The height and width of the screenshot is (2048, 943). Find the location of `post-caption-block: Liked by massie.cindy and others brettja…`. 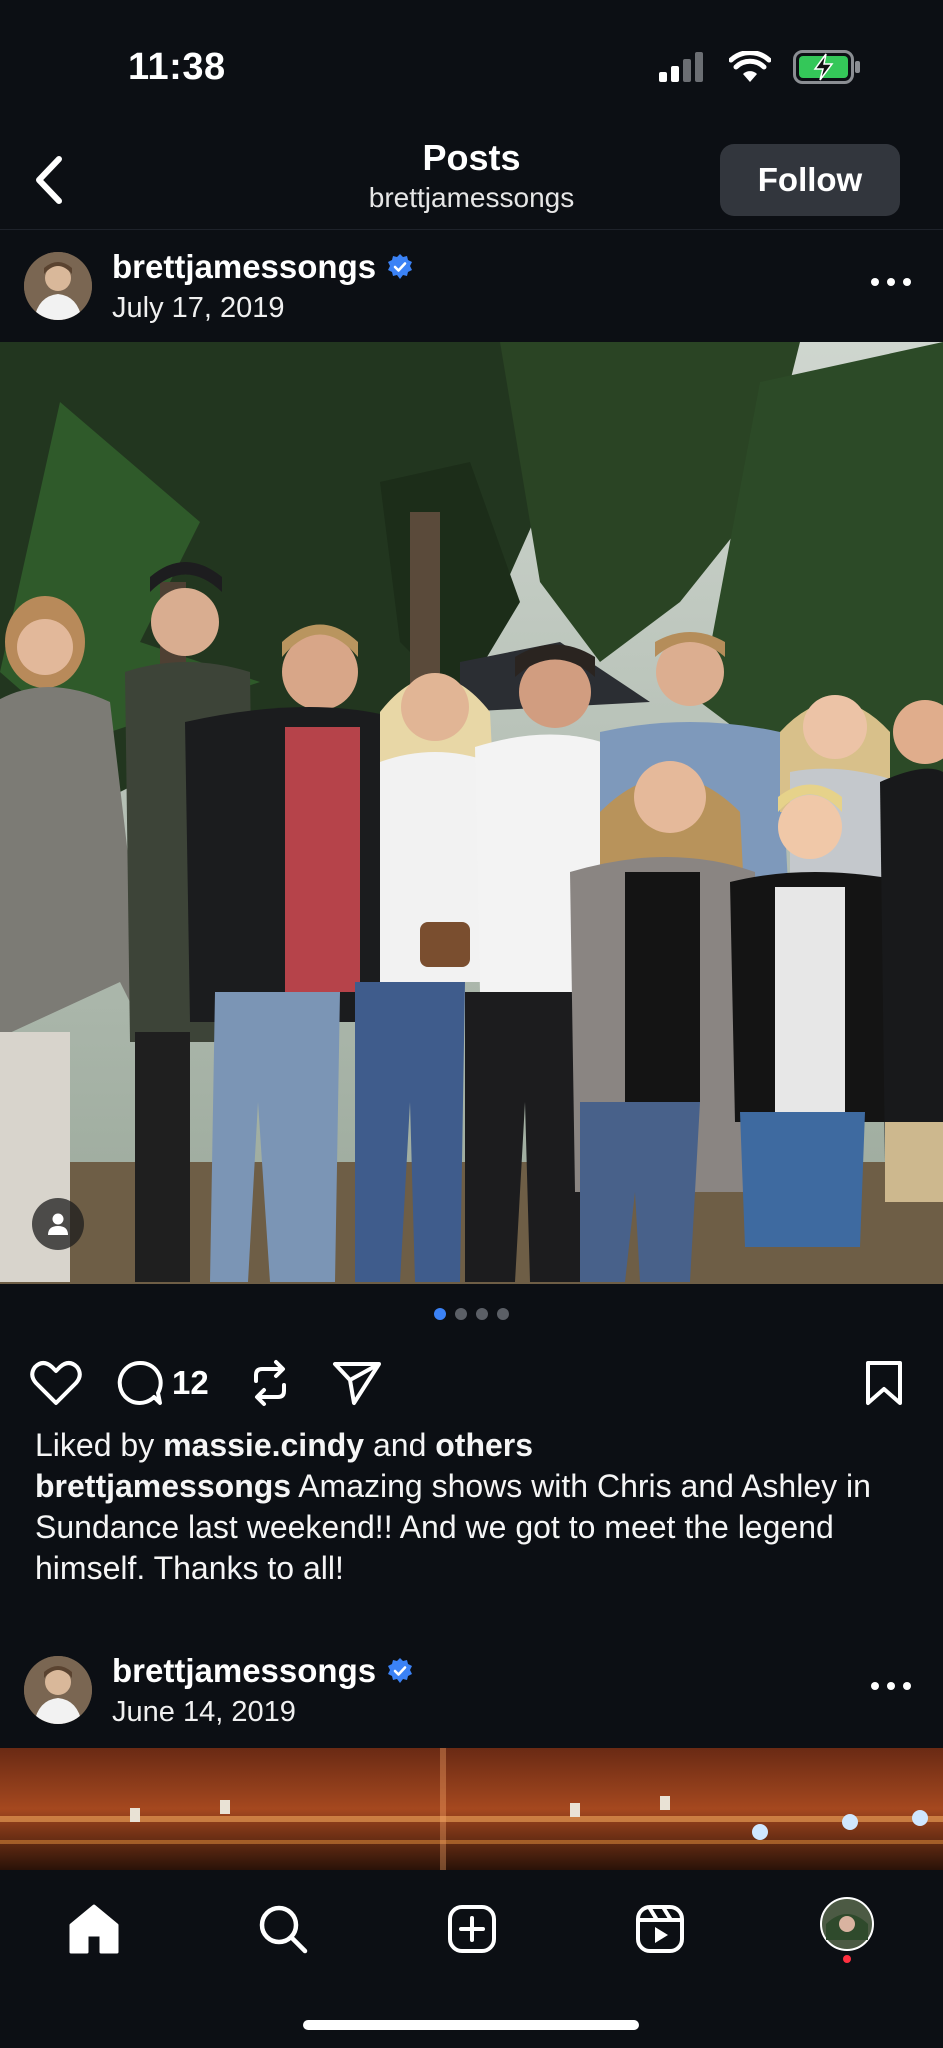

post-caption-block: Liked by massie.cindy and others brettja… is located at coordinates (475, 1507).